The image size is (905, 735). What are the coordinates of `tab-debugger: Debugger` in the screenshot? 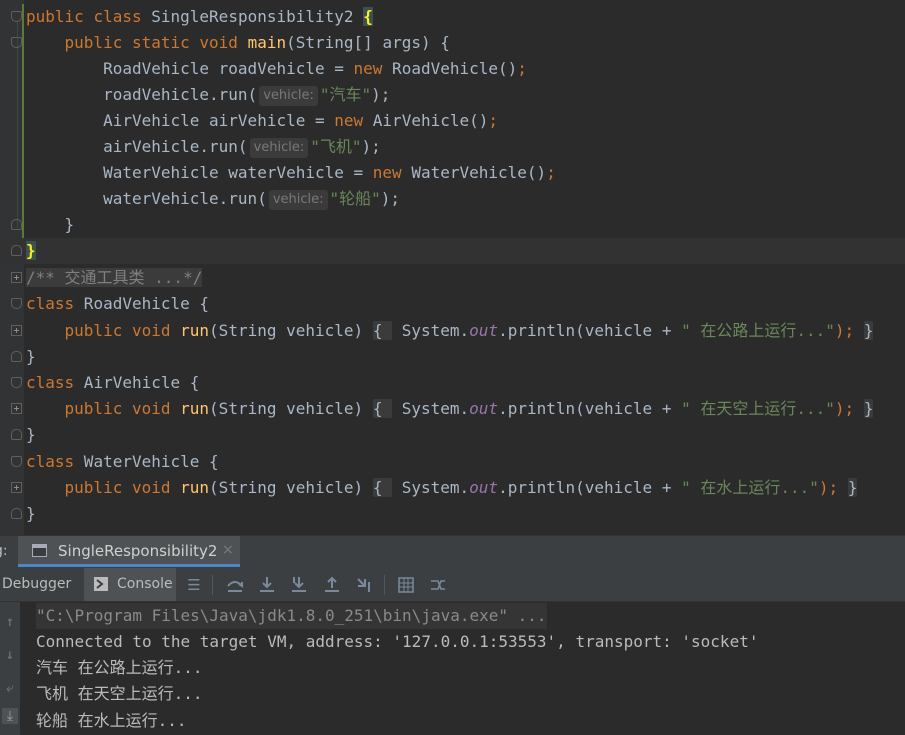 It's located at (41, 584).